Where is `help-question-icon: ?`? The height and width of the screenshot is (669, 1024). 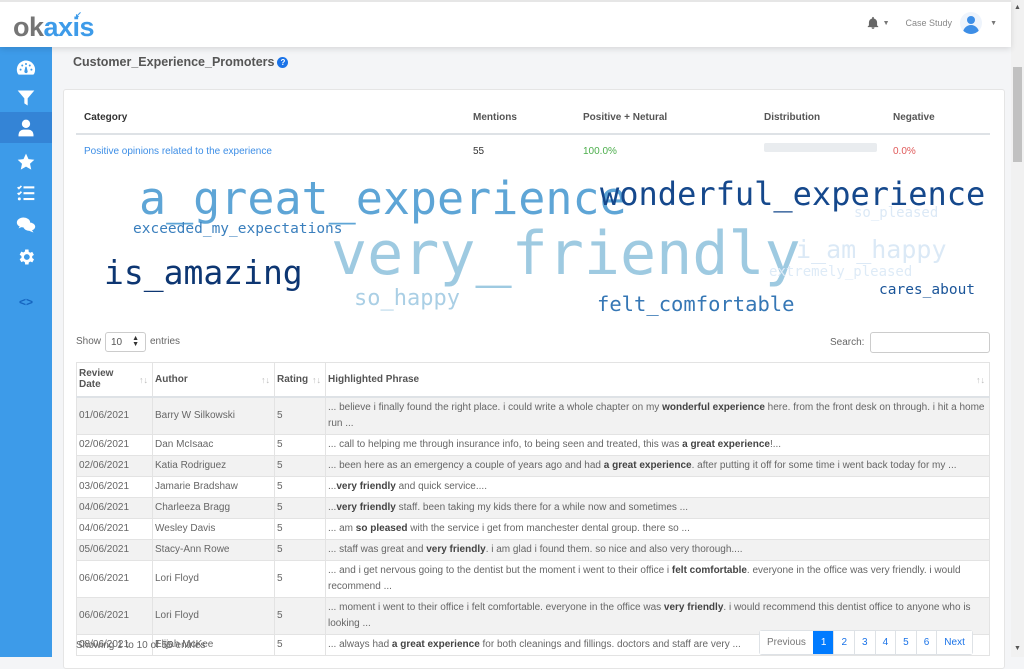 help-question-icon: ? is located at coordinates (283, 62).